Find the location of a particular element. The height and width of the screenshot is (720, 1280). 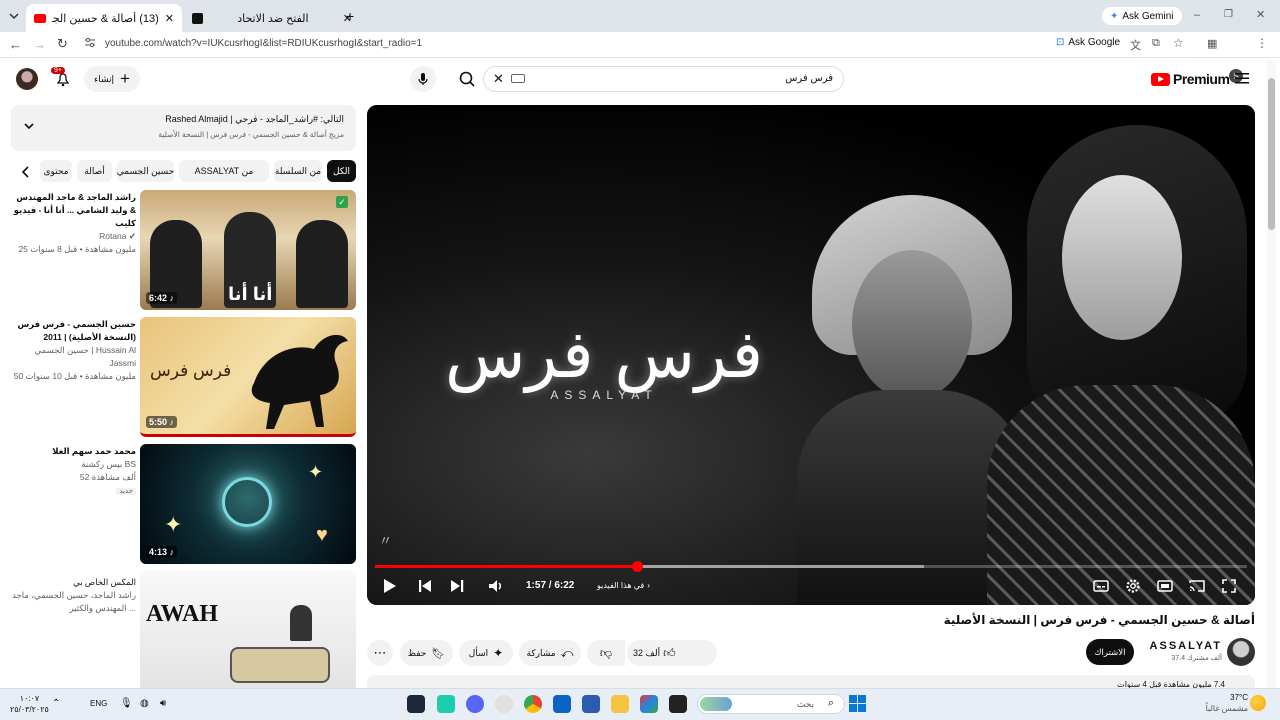

chapters-button: في هذا الفيديو › is located at coordinates (623, 585).